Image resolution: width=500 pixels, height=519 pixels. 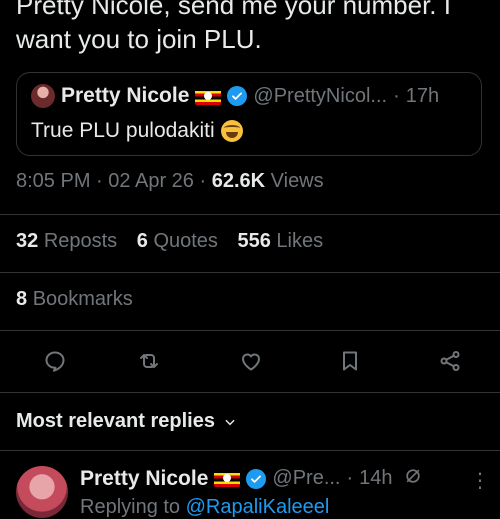 What do you see at coordinates (142, 241) in the screenshot?
I see `quotes-count: 6` at bounding box center [142, 241].